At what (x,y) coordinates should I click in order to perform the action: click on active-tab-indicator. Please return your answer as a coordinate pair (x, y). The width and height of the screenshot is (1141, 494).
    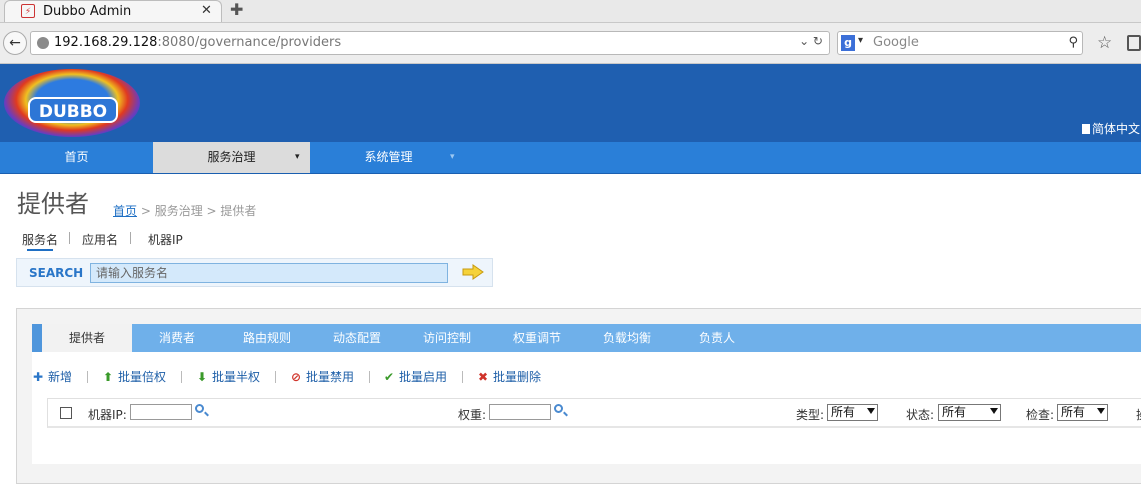
    Looking at the image, I should click on (40, 250).